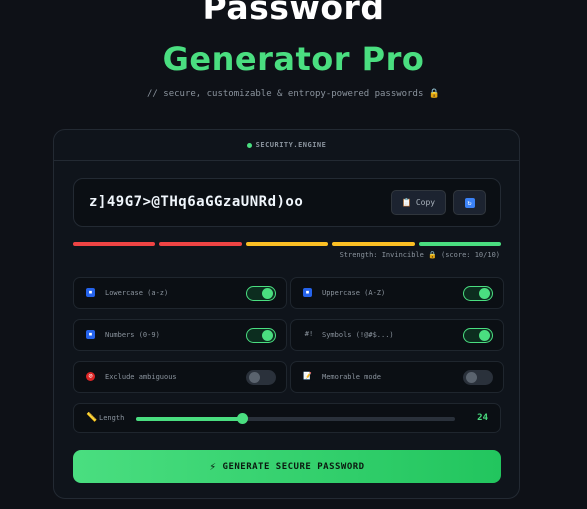 The width and height of the screenshot is (587, 509). What do you see at coordinates (307, 292) in the screenshot?
I see `uppercase-icon: ▪` at bounding box center [307, 292].